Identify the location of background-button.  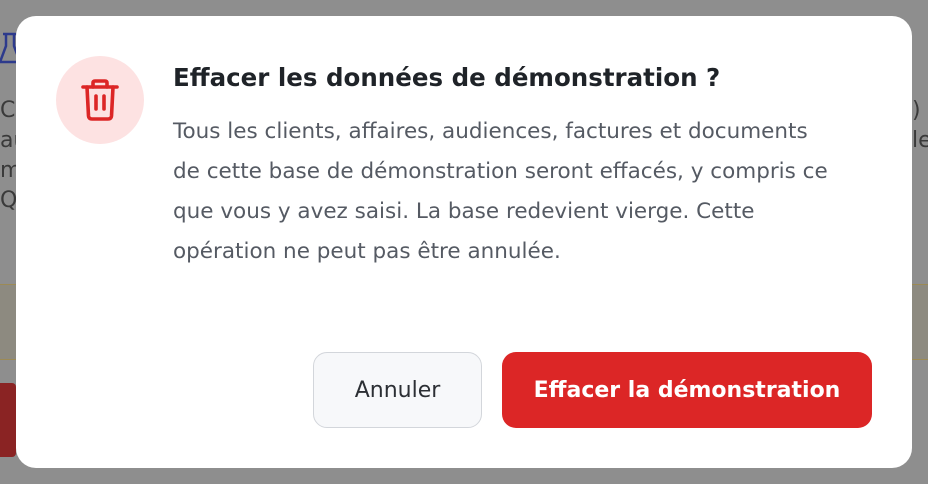
(8, 420).